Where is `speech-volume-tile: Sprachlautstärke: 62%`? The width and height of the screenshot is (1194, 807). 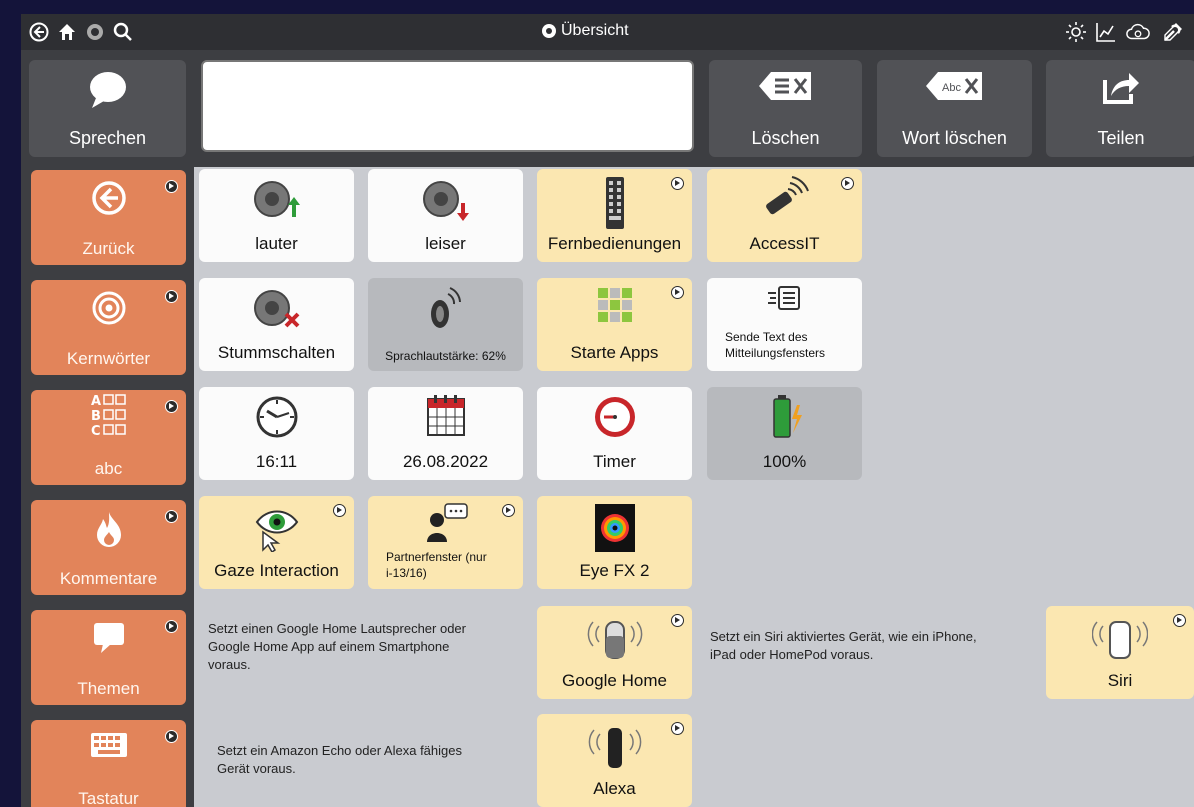 speech-volume-tile: Sprachlautstärke: 62% is located at coordinates (445, 324).